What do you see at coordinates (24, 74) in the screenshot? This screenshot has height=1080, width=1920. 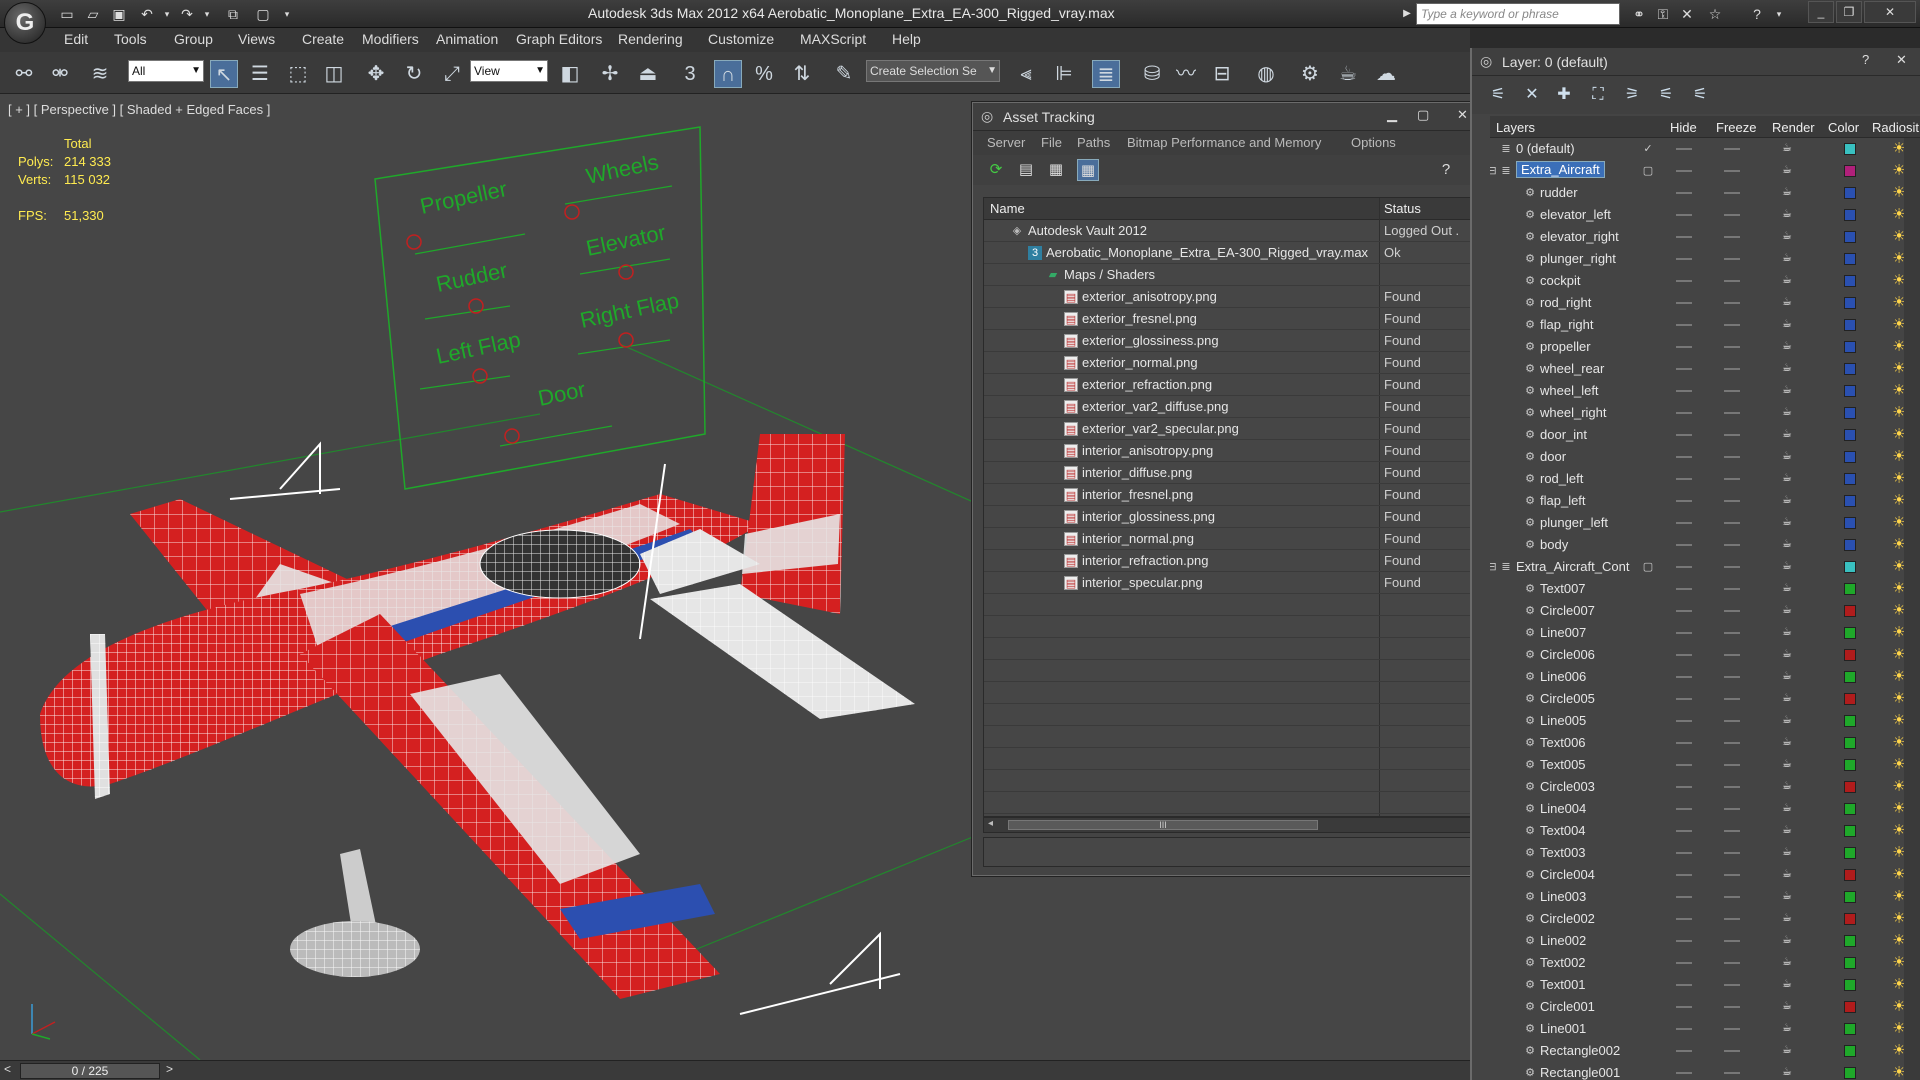 I see `select-and-link-icon: ⚯` at bounding box center [24, 74].